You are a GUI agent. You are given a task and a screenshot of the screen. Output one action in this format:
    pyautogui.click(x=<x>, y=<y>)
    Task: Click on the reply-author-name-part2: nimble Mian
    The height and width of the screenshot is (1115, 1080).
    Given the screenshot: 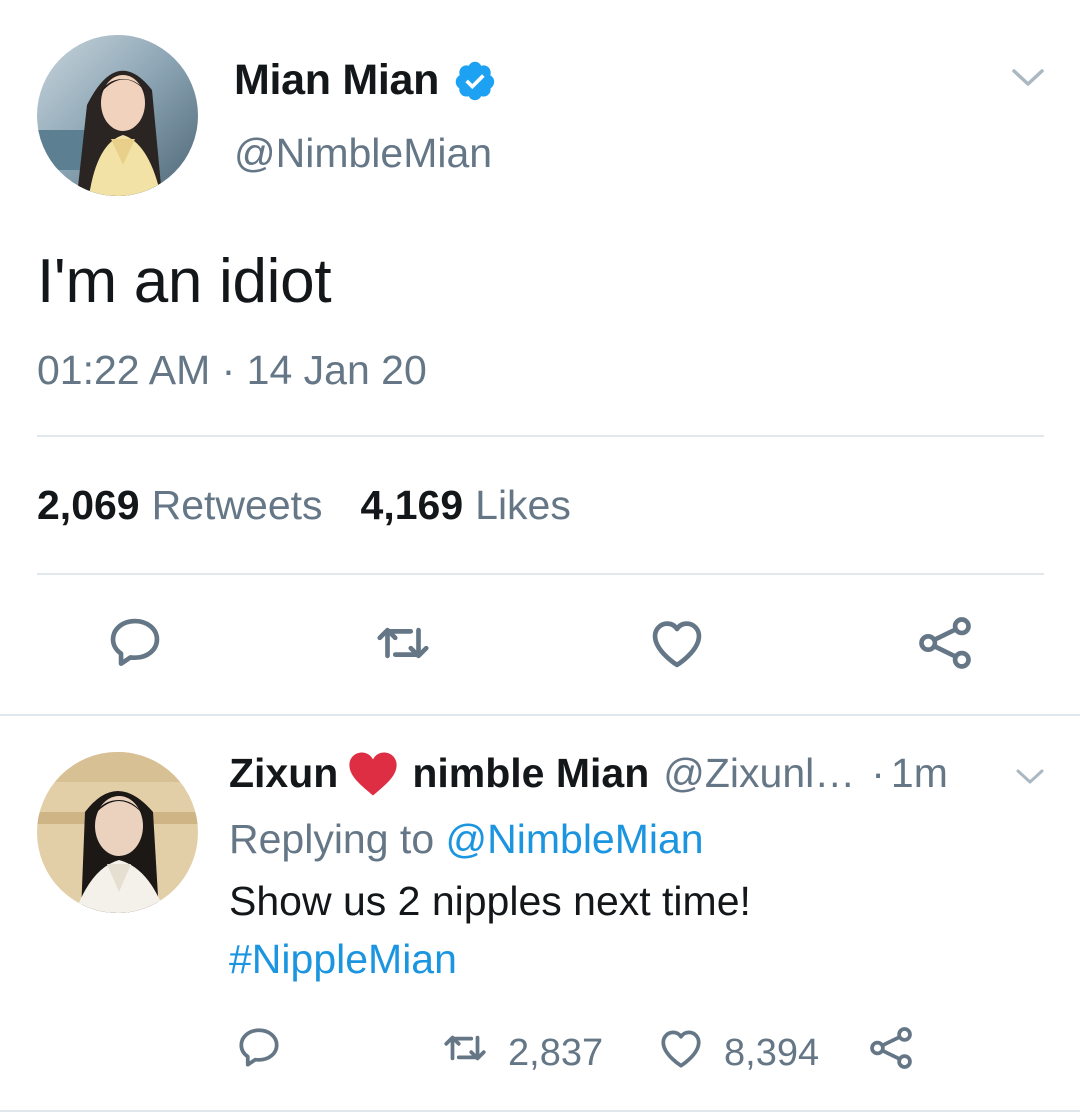 What is the action you would take?
    pyautogui.click(x=530, y=773)
    